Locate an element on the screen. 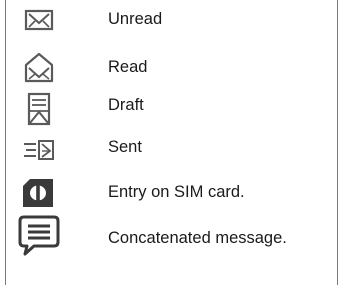 This screenshot has width=343, height=285. legend-row-draft: Draft is located at coordinates (165, 108).